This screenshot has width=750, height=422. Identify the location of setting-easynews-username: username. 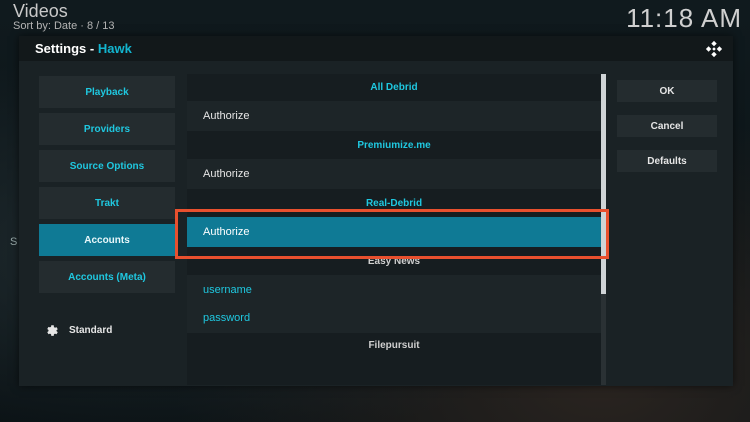
(394, 290).